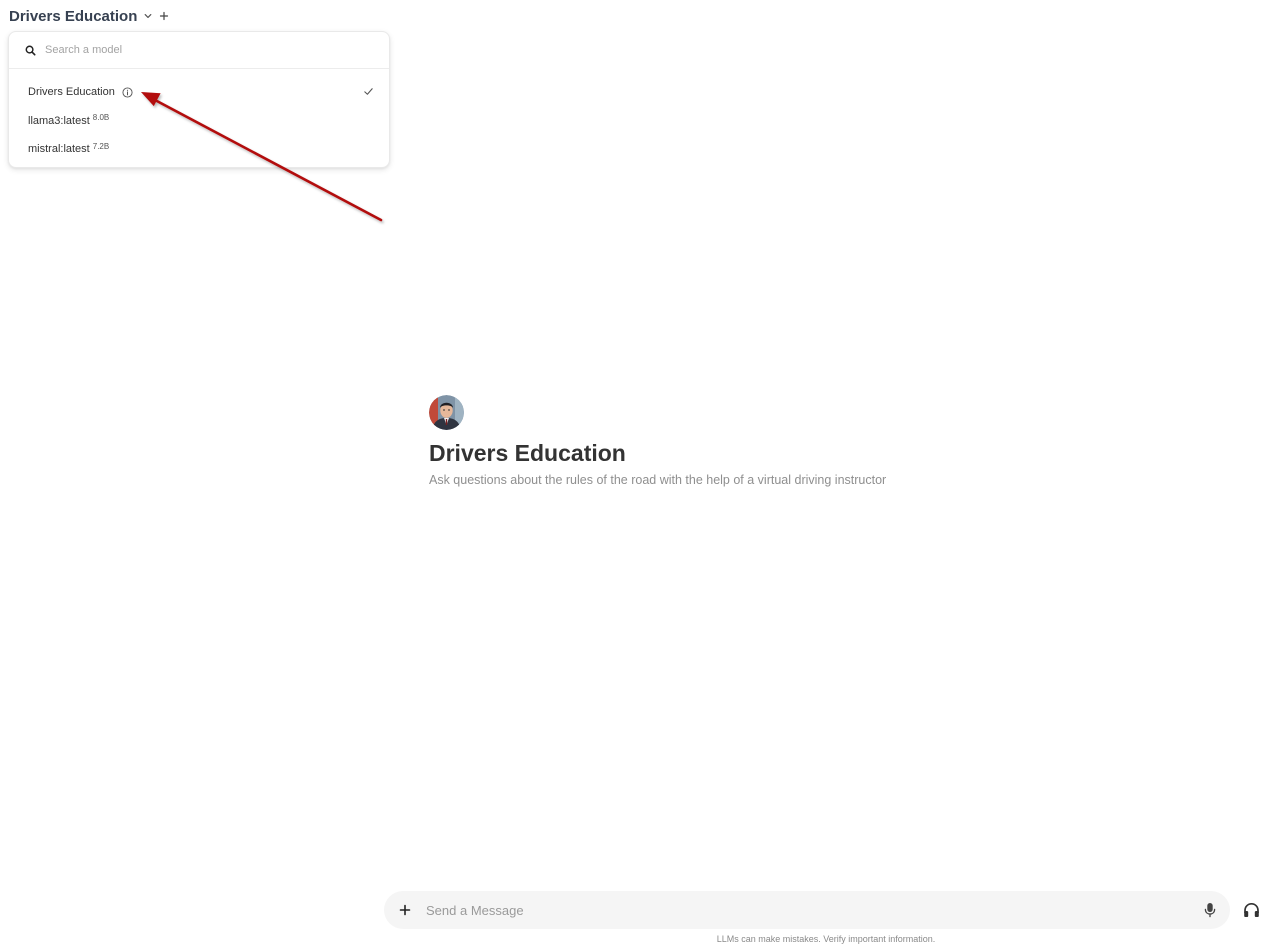 The height and width of the screenshot is (950, 1283). Describe the element at coordinates (446, 412) in the screenshot. I see `avatar` at that location.